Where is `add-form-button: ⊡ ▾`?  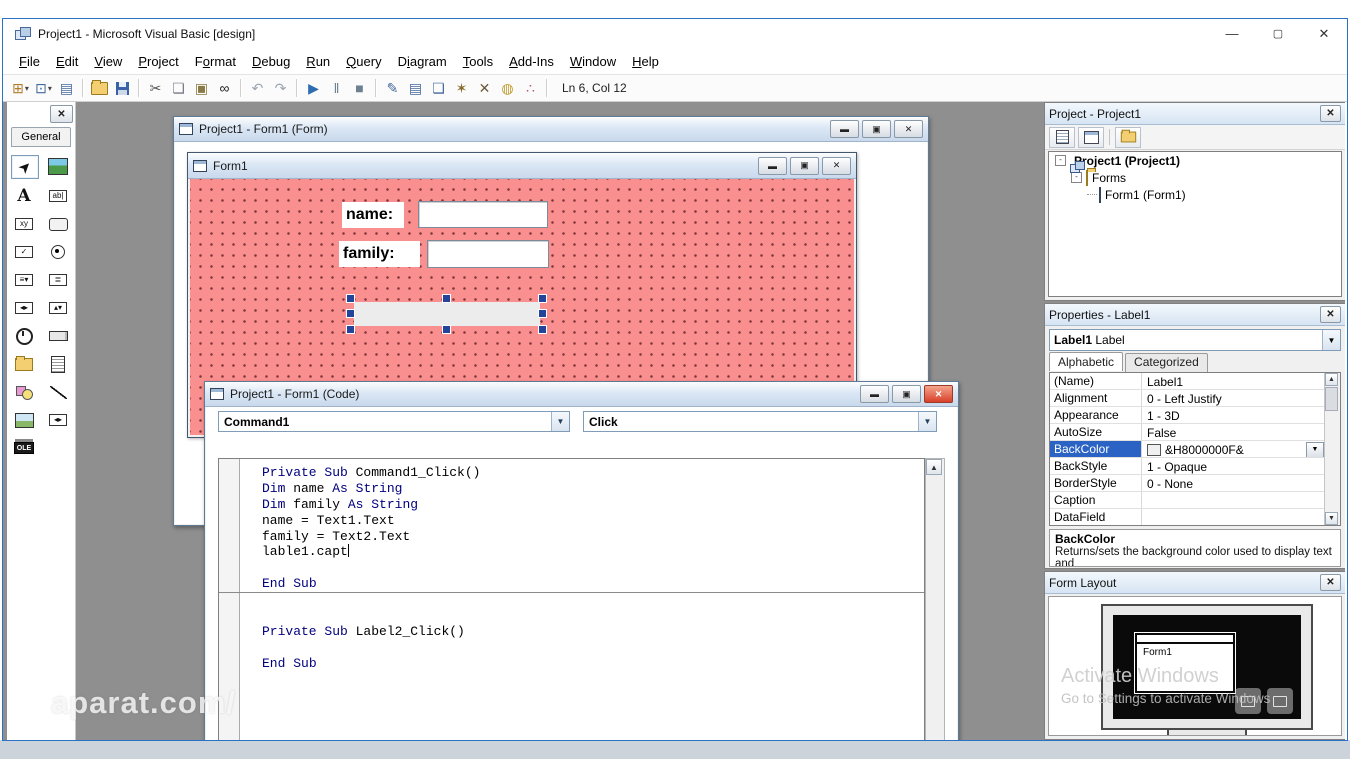 add-form-button: ⊡ ▾ is located at coordinates (43, 88).